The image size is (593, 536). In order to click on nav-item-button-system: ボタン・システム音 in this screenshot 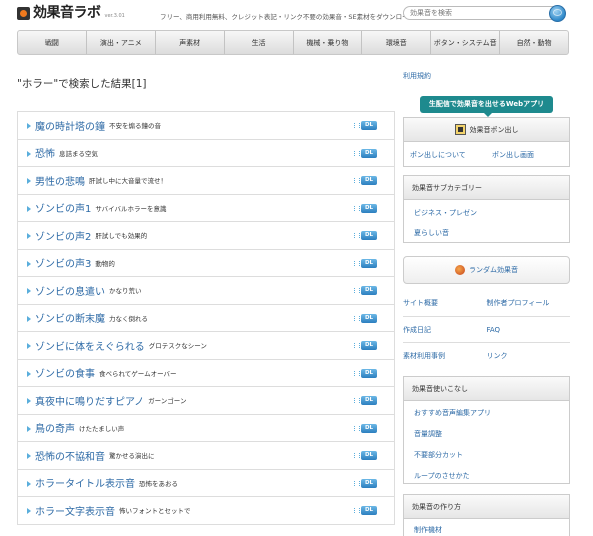, I will do `click(466, 42)`.